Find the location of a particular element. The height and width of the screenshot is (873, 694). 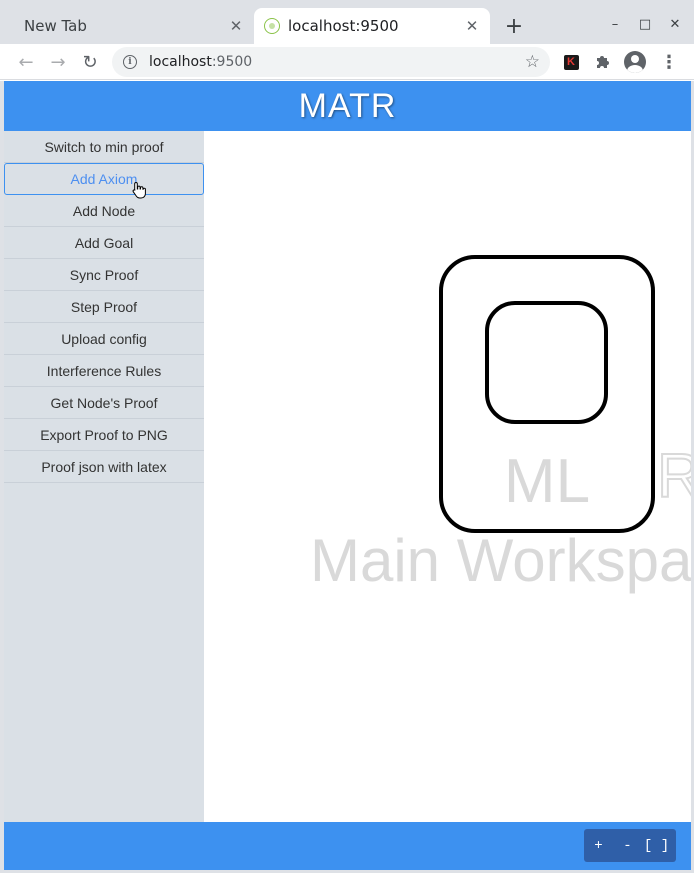

back-arrow-icon: ← is located at coordinates (26, 62).